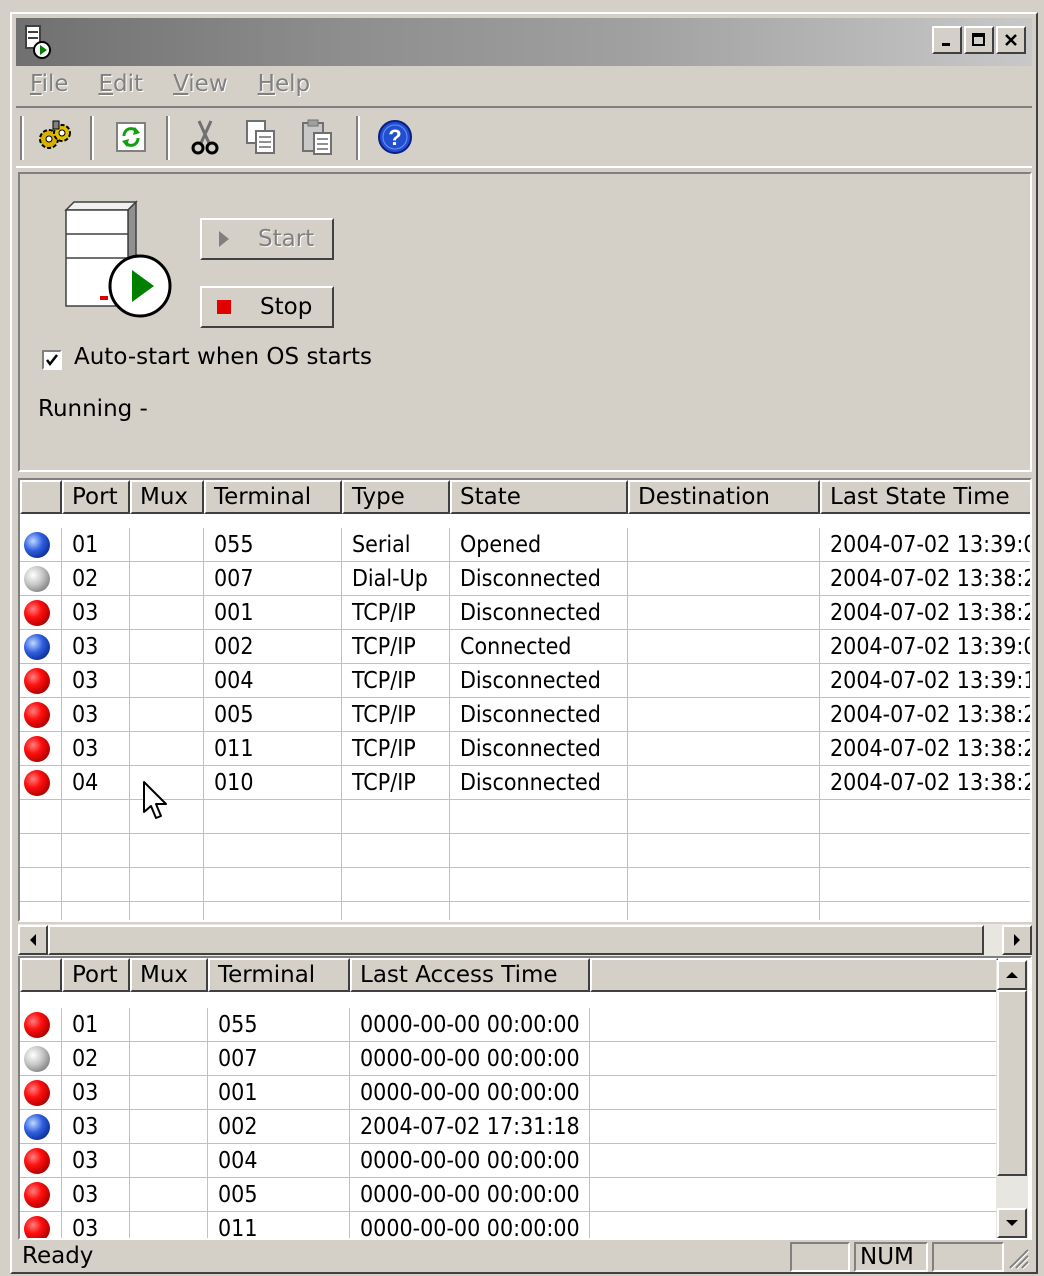 The width and height of the screenshot is (1044, 1276). Describe the element at coordinates (33, 940) in the screenshot. I see `scroll-left-button` at that location.